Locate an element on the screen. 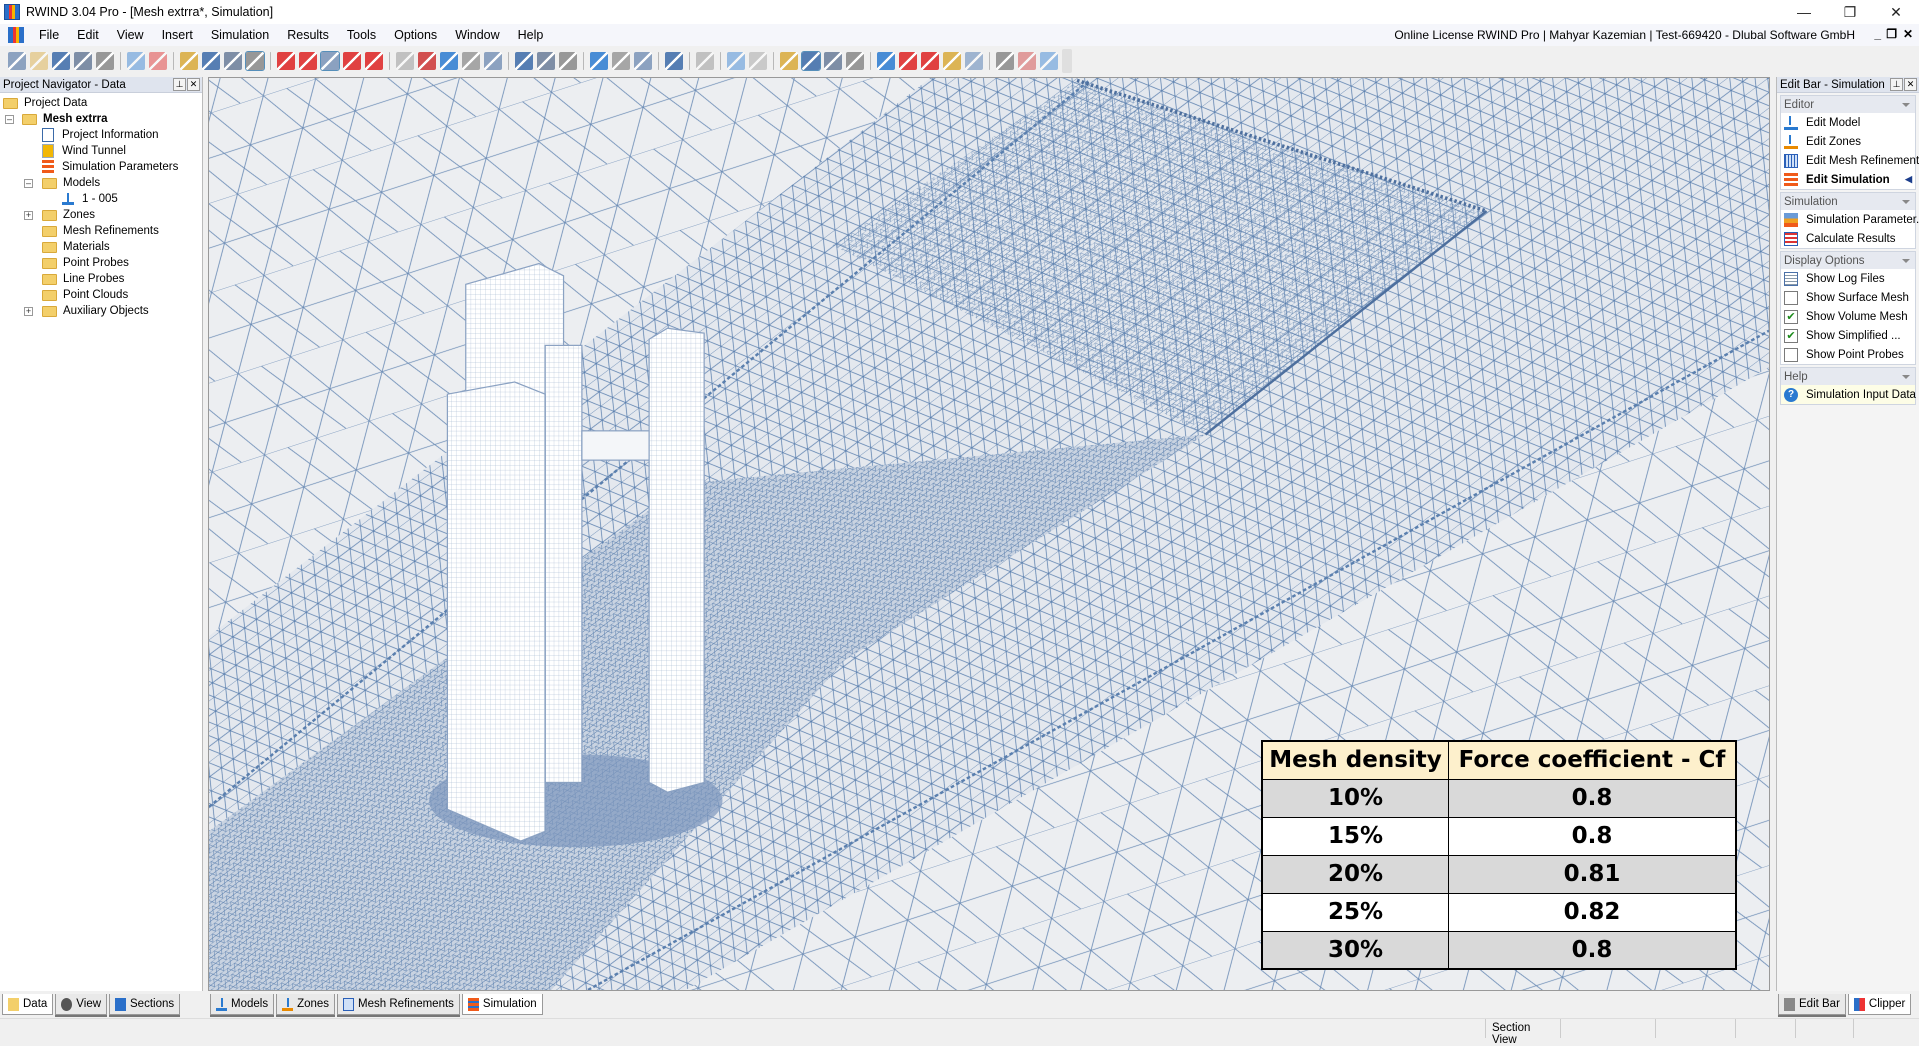 This screenshot has width=1919, height=1046. tab-edit-bar: Edit Bar is located at coordinates (1812, 1004).